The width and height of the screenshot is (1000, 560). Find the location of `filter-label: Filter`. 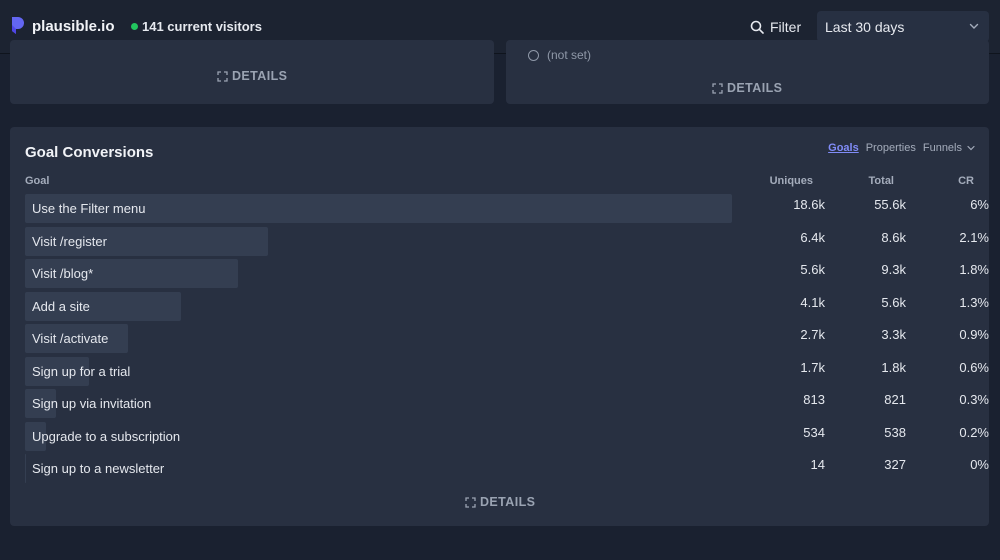

filter-label: Filter is located at coordinates (786, 27).